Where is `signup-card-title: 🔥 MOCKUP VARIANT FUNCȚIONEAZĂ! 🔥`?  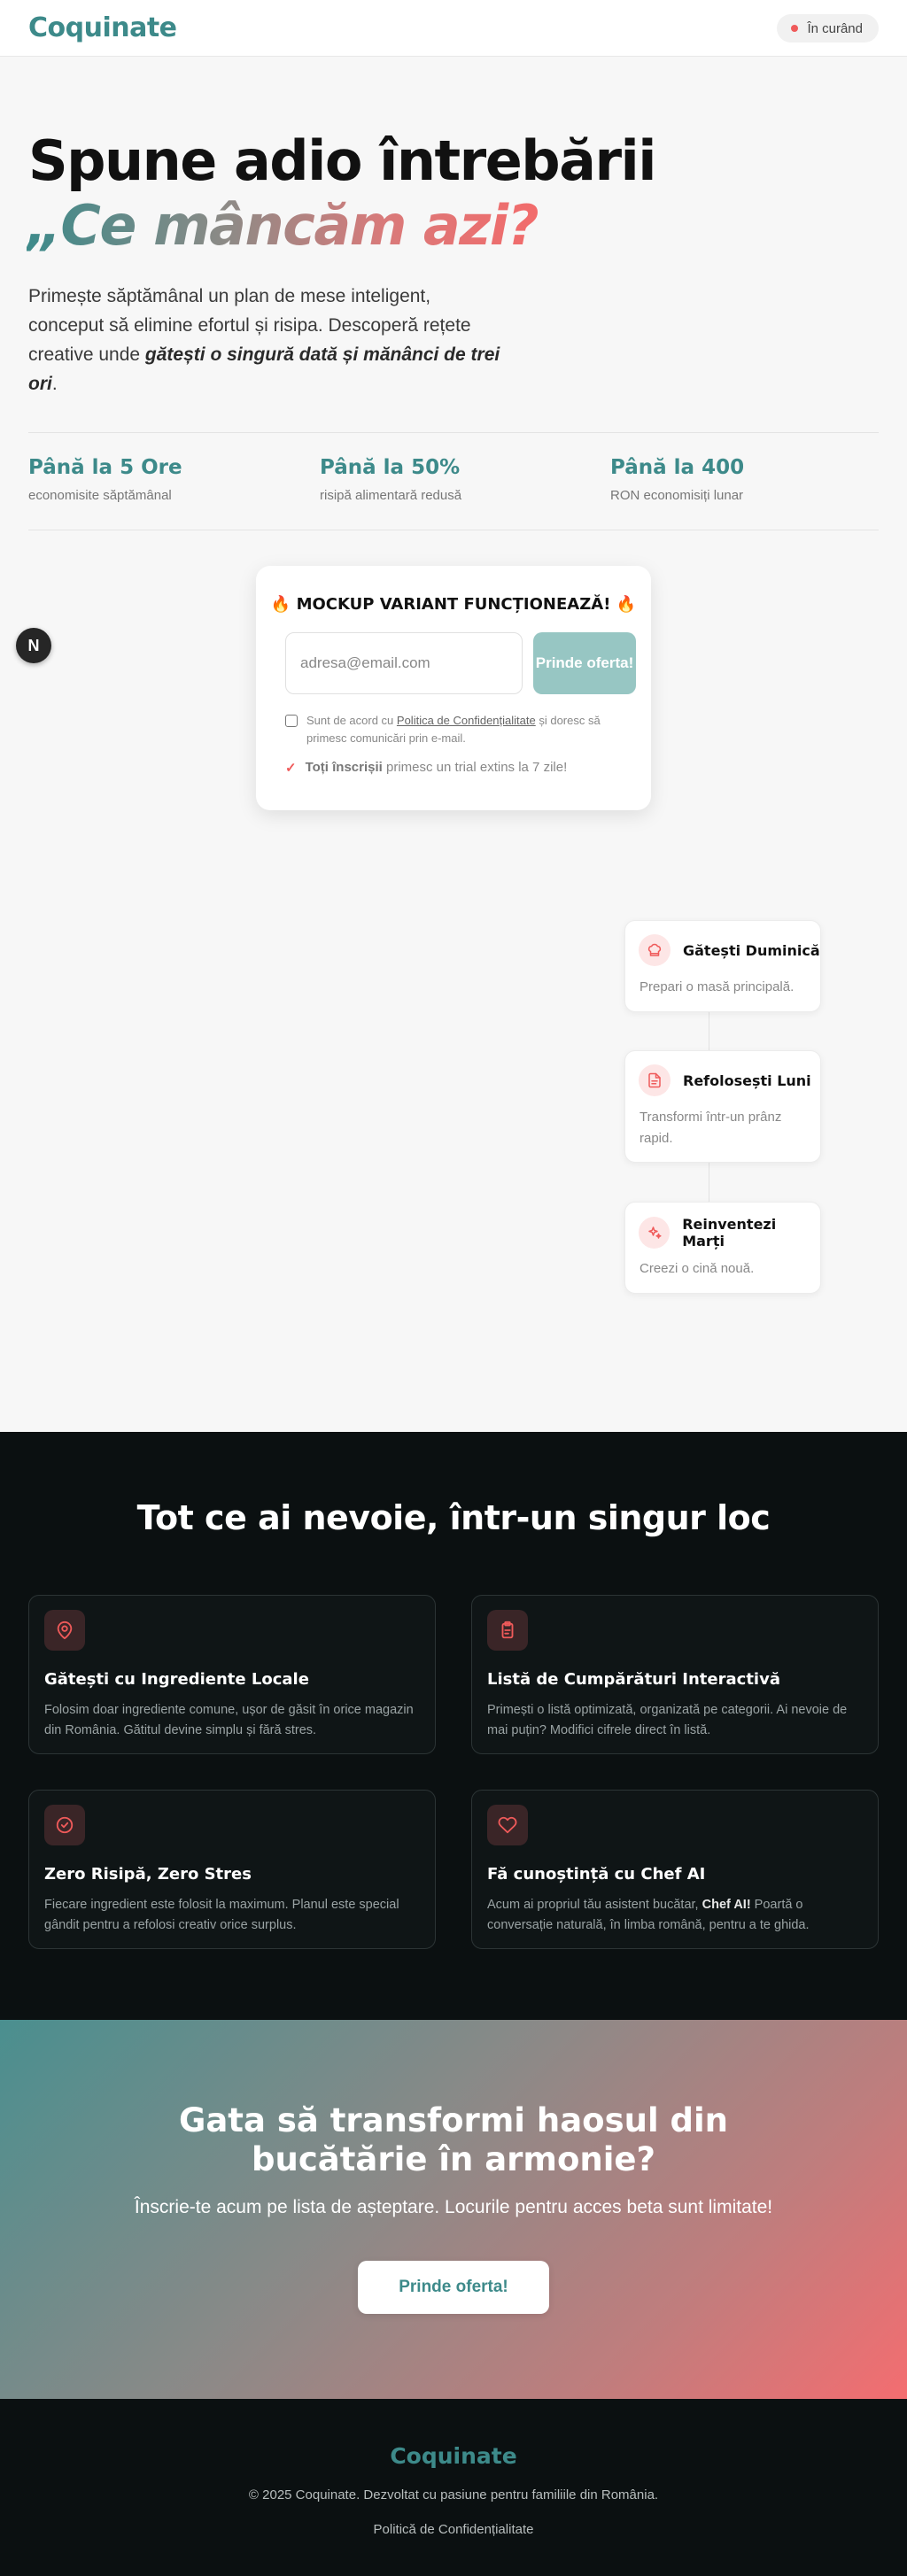 signup-card-title: 🔥 MOCKUP VARIANT FUNCȚIONEAZĂ! 🔥 is located at coordinates (453, 604).